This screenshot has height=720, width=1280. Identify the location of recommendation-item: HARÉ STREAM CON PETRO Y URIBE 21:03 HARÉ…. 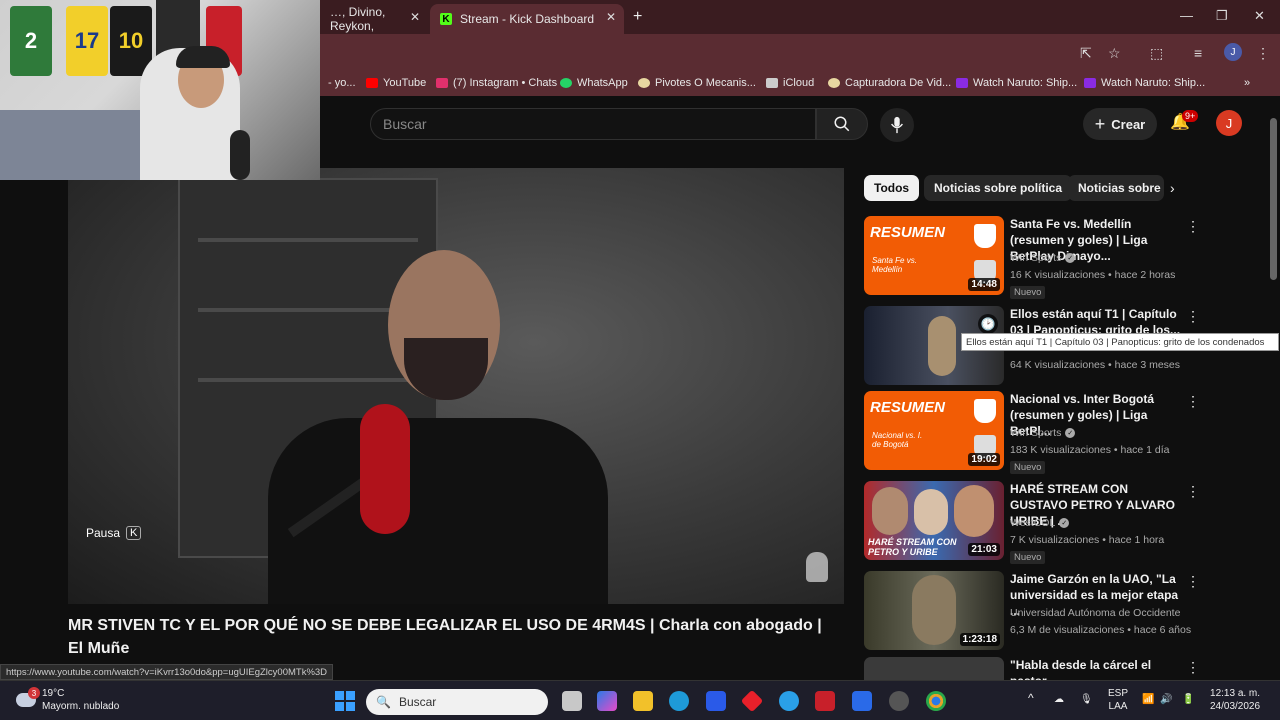
(1064, 522).